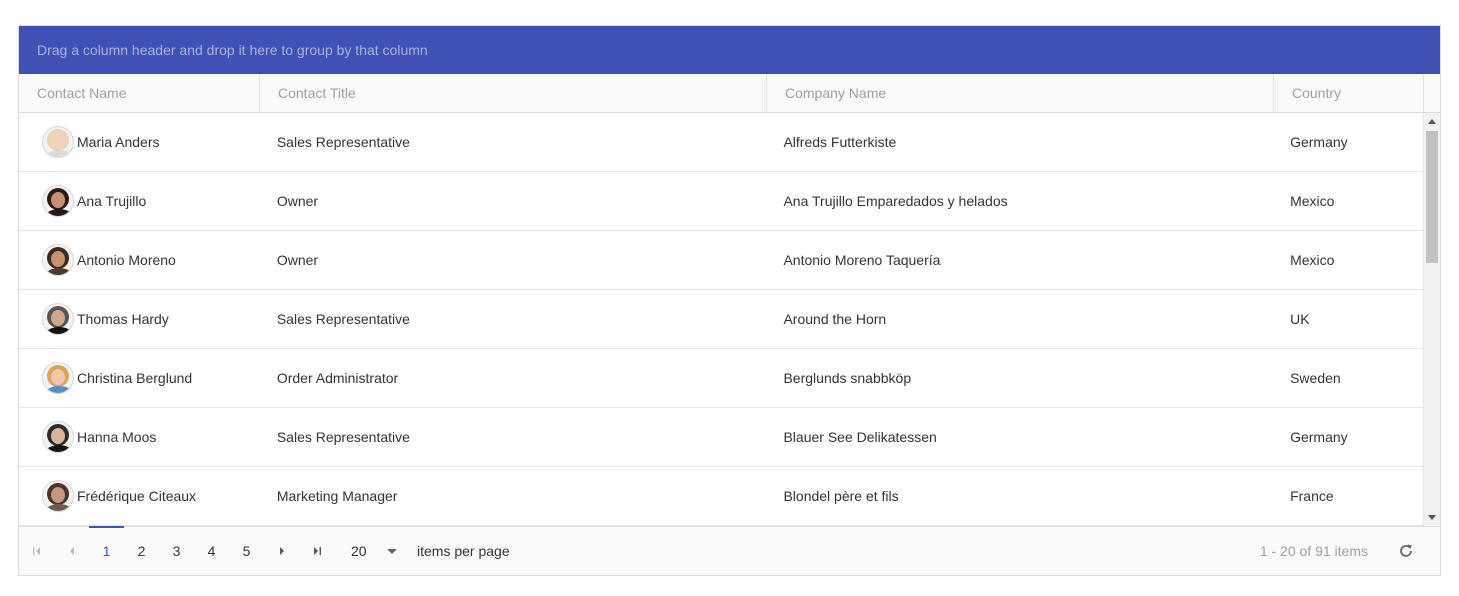 This screenshot has width=1459, height=596. I want to click on cell-country: France, so click(1312, 496).